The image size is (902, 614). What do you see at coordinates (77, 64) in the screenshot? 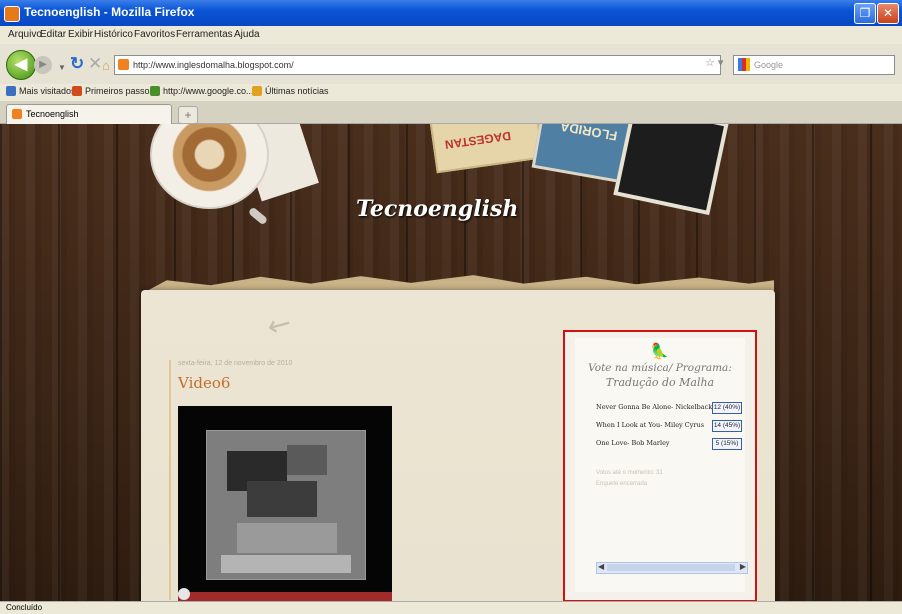
I see `reload-icon: ↻` at bounding box center [77, 64].